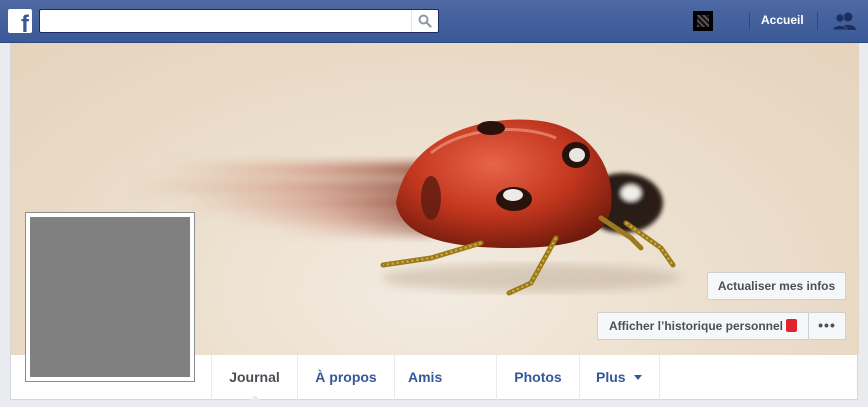  Describe the element at coordinates (25, 24) in the screenshot. I see `facebook-logo-letter: f` at that location.